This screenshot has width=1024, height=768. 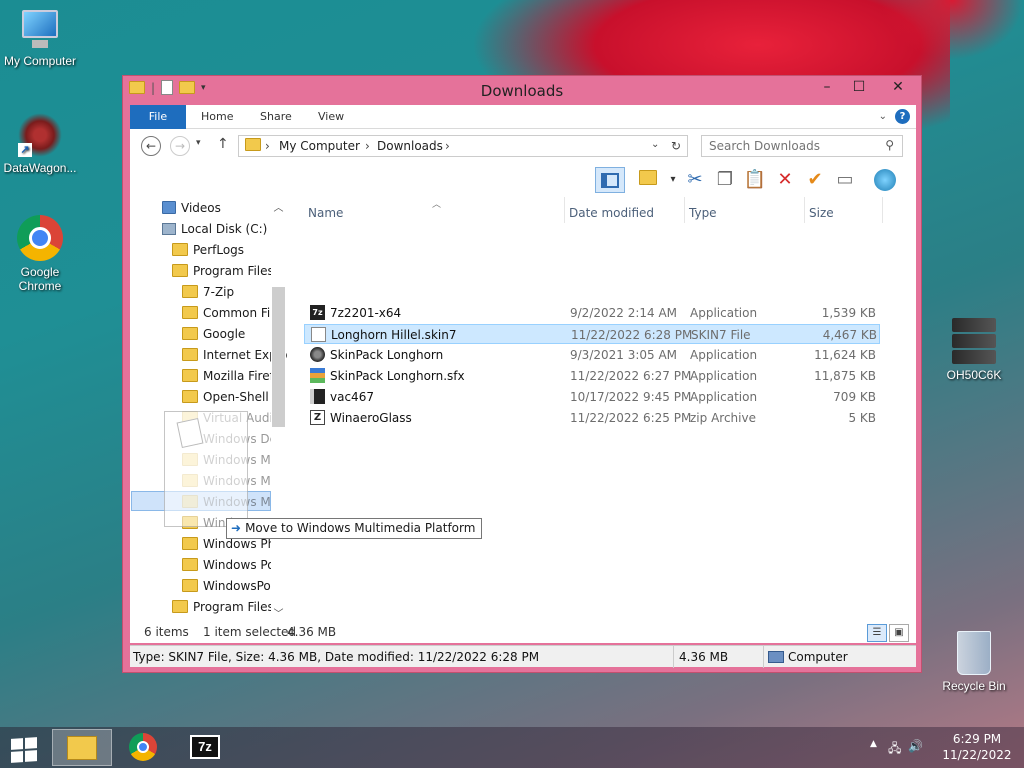 What do you see at coordinates (648, 180) in the screenshot?
I see `move-to-folder-icon` at bounding box center [648, 180].